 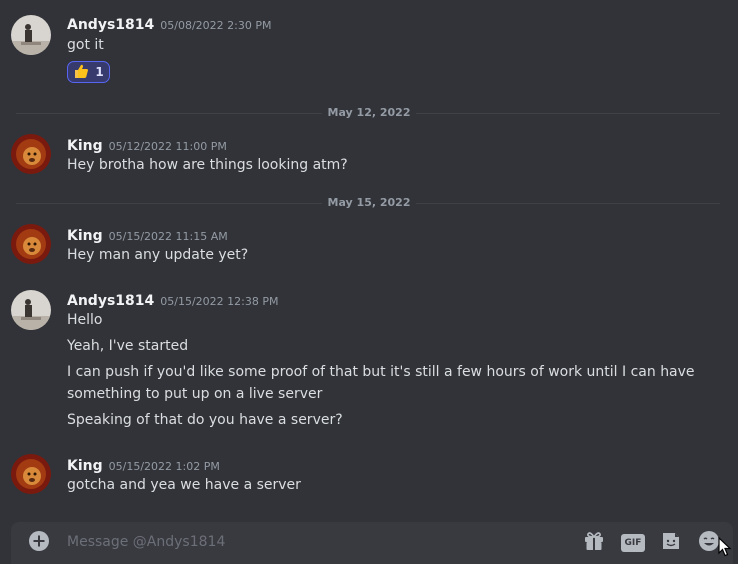 What do you see at coordinates (195, 394) in the screenshot?
I see `message-text: something to put up on a live server` at bounding box center [195, 394].